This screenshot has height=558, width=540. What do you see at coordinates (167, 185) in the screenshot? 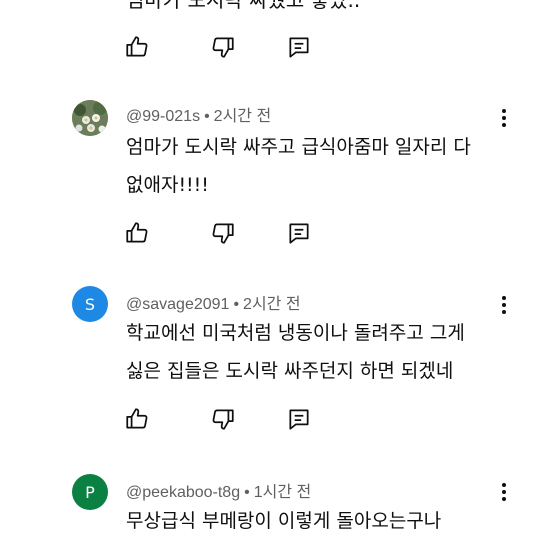
I see `comment-text-line: 없애자!!!!` at bounding box center [167, 185].